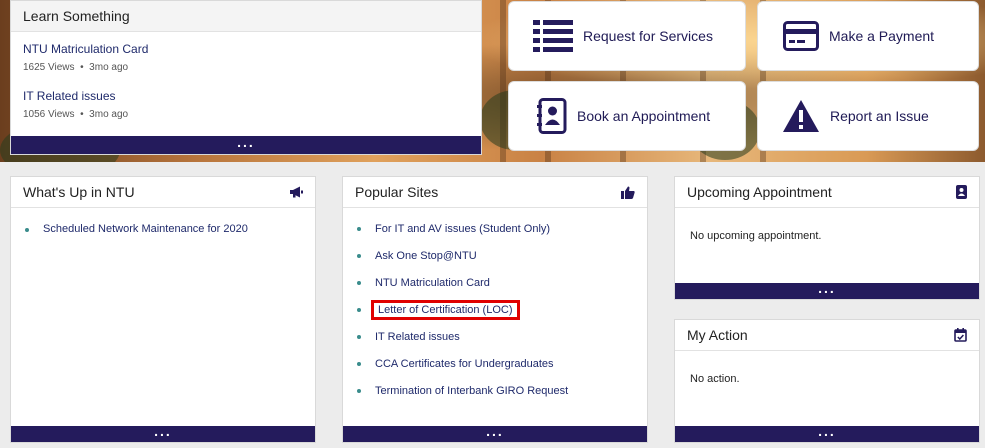 The height and width of the screenshot is (448, 985). Describe the element at coordinates (502, 235) in the screenshot. I see `list-item: For IT and AV issues (Student Only)` at that location.